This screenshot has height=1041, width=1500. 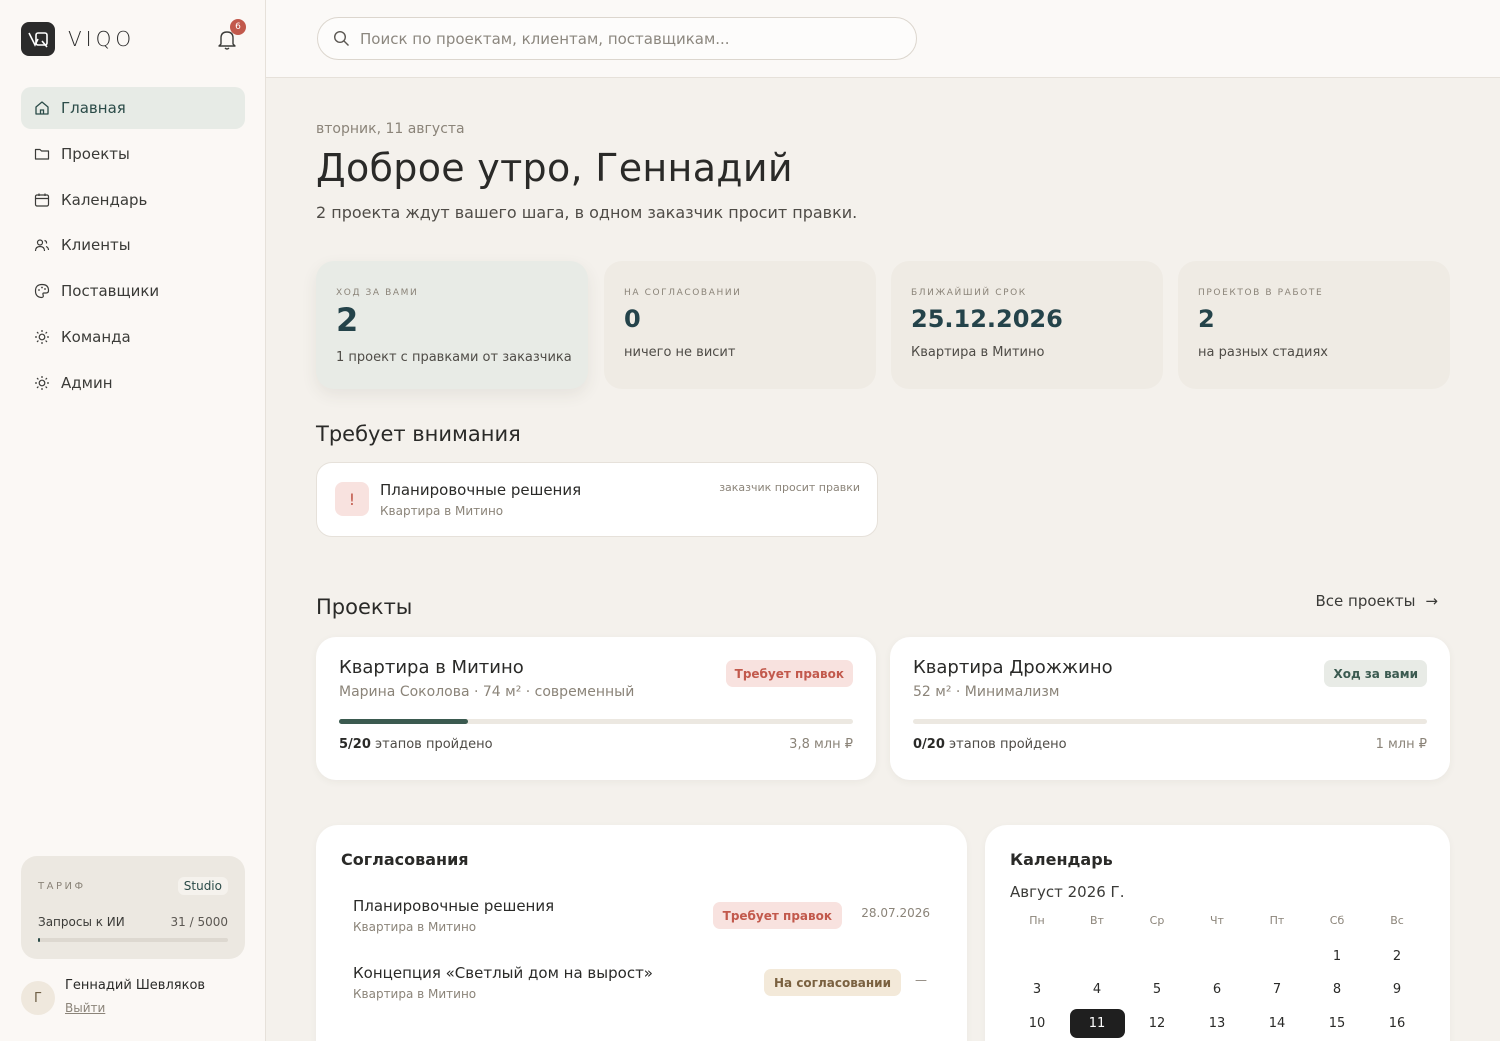 What do you see at coordinates (415, 994) in the screenshot?
I see `approval-project: Квартира в Митино` at bounding box center [415, 994].